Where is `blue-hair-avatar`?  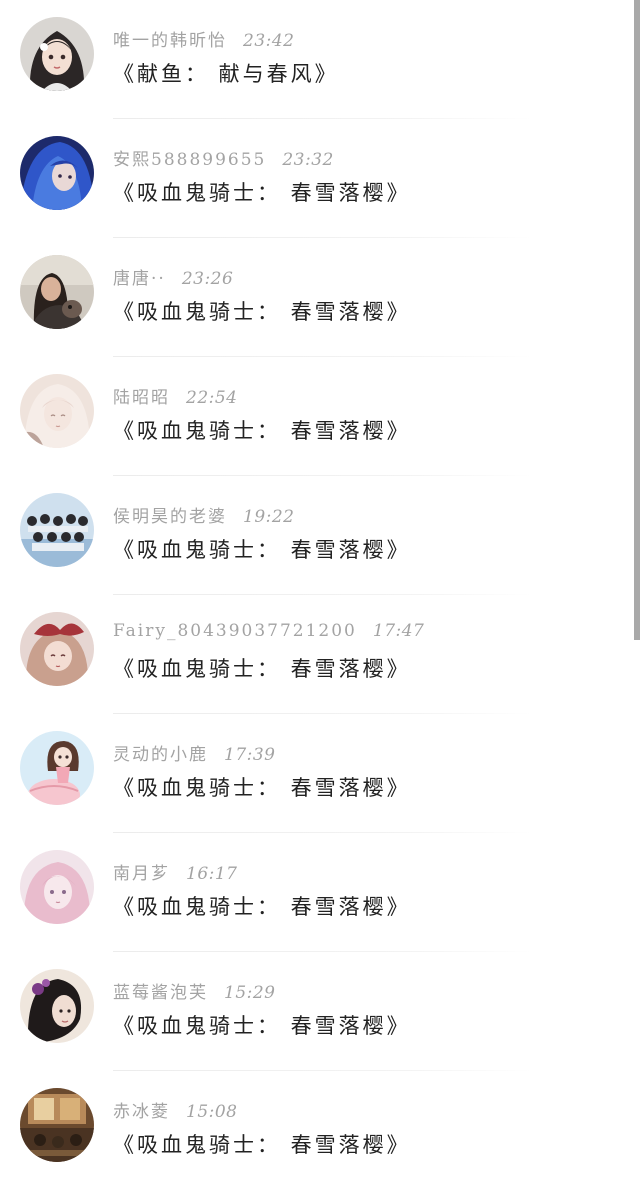 blue-hair-avatar is located at coordinates (57, 173).